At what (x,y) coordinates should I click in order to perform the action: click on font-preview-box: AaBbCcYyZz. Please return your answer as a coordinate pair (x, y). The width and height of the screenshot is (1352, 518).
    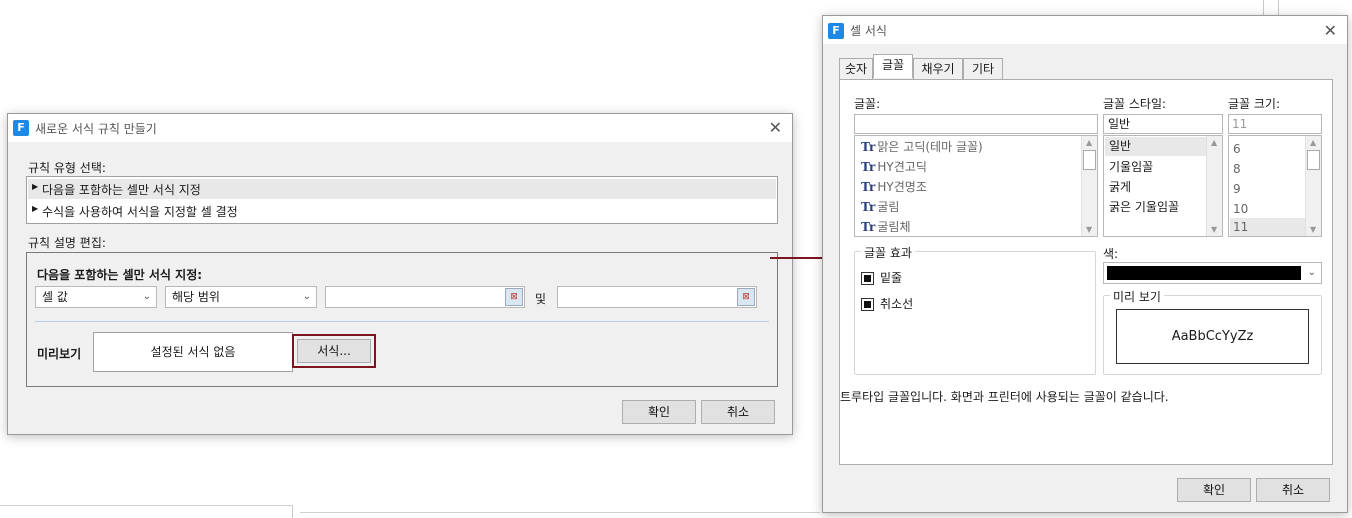
    Looking at the image, I should click on (1212, 336).